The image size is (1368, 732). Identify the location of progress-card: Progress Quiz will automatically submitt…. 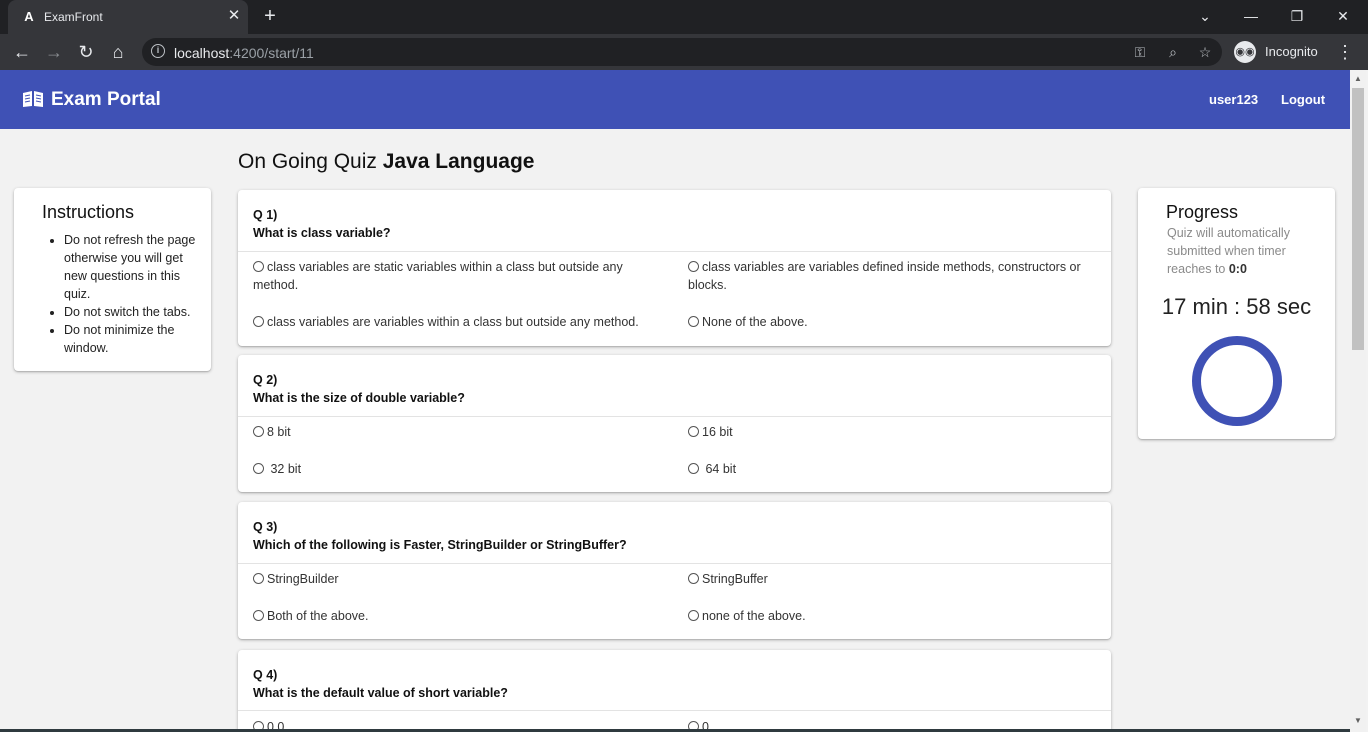
(1236, 313).